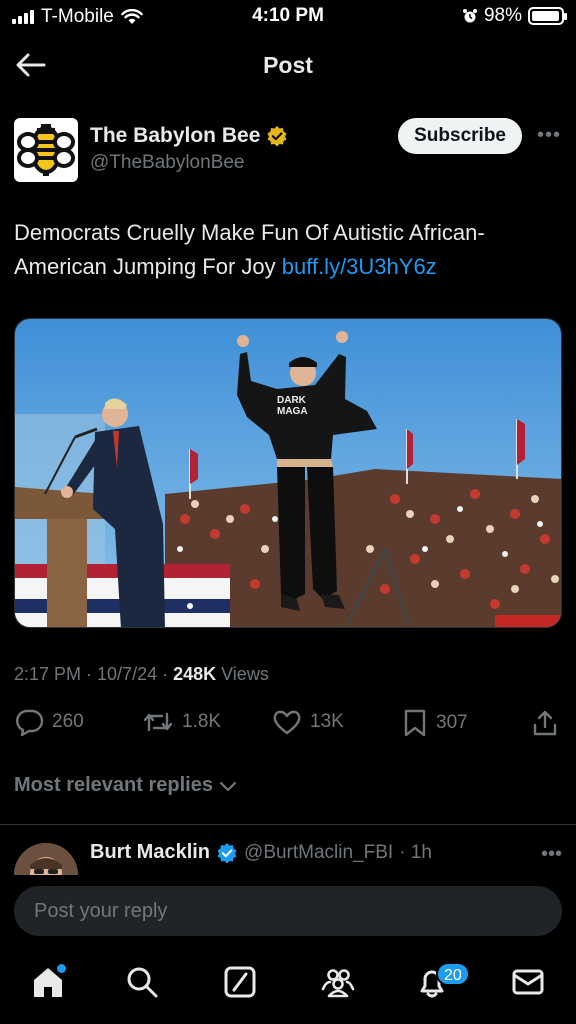 This screenshot has height=1024, width=576. I want to click on alarm-icon, so click(469, 16).